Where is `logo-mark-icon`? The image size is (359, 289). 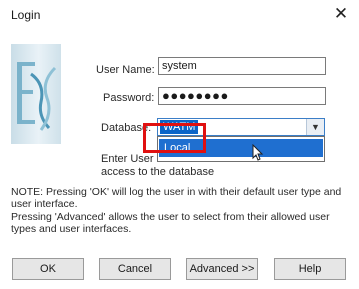 logo-mark-icon is located at coordinates (37, 96).